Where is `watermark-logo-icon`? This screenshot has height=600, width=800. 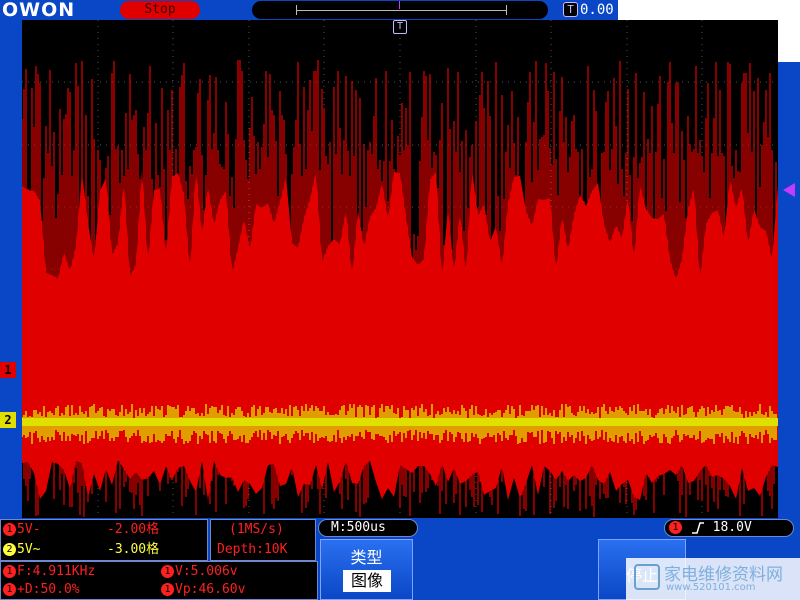 watermark-logo-icon is located at coordinates (647, 577).